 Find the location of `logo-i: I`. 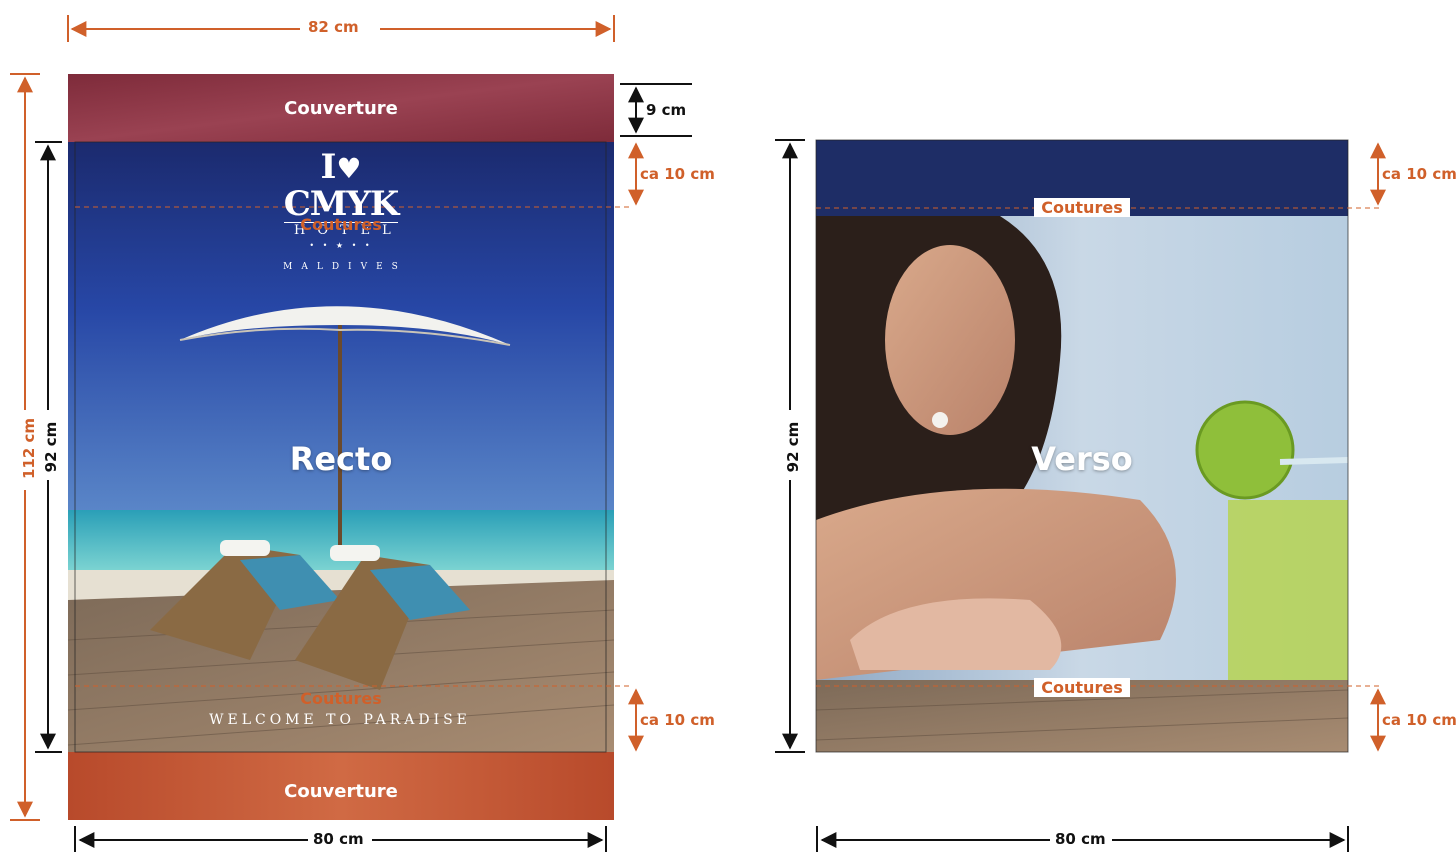

logo-i: I is located at coordinates (328, 167).